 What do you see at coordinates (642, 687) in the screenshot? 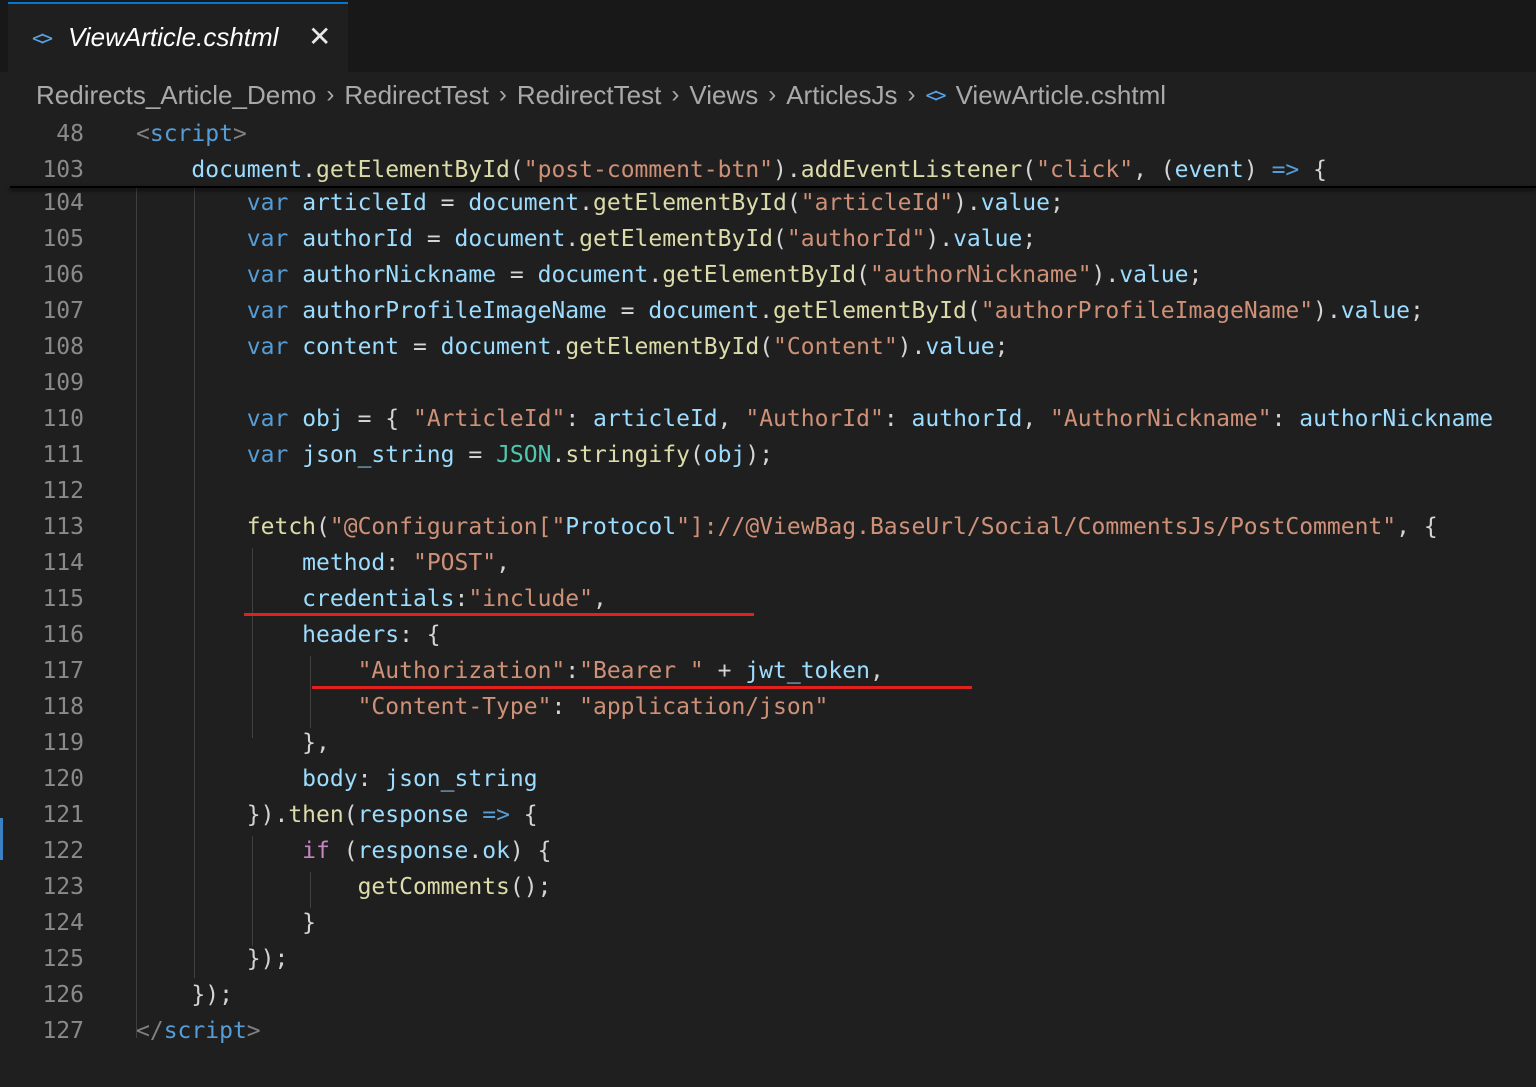
I see `annotation-underline-authorization` at bounding box center [642, 687].